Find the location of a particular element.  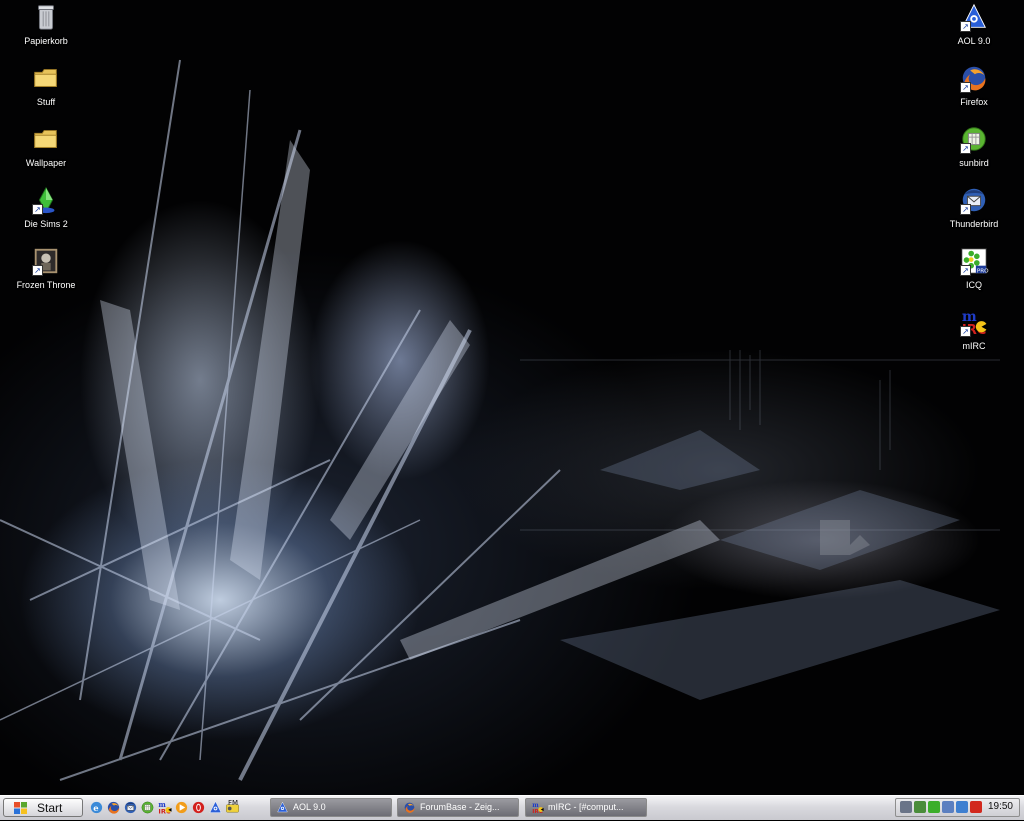

firefox-icon is located at coordinates (409, 807).